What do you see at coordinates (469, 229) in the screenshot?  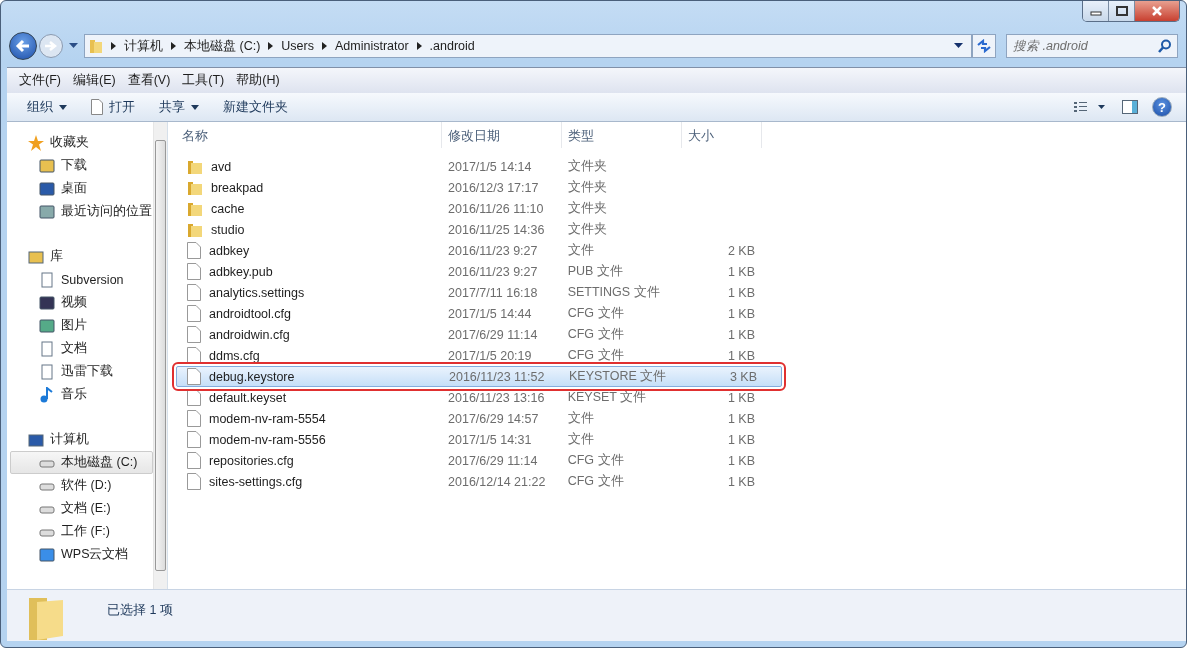 I see `file-row: studio 2016/11/25 14:36 文件夹` at bounding box center [469, 229].